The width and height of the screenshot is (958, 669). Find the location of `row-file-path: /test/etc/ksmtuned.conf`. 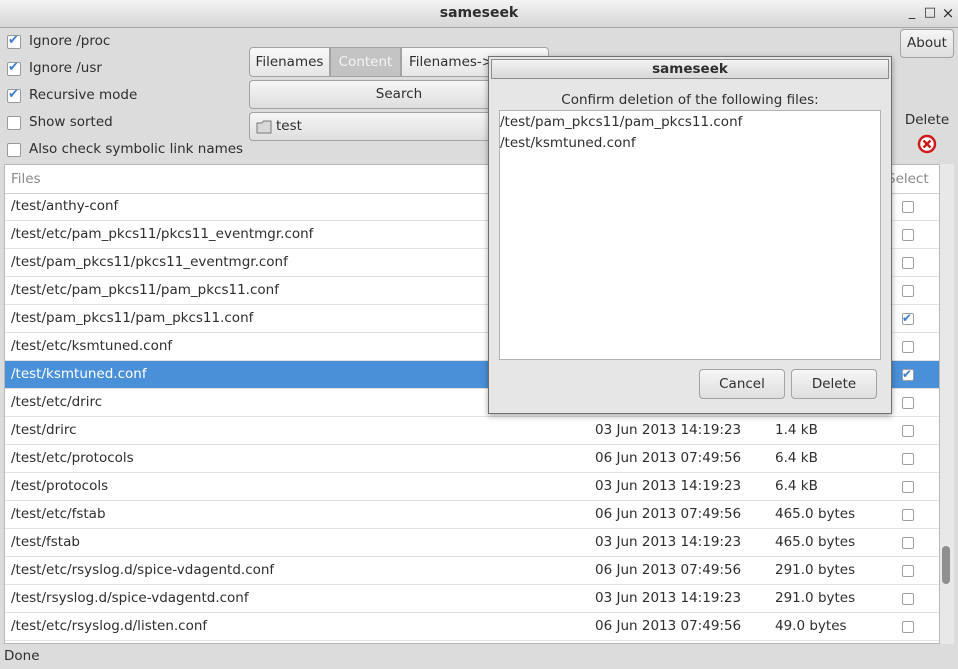

row-file-path: /test/etc/ksmtuned.conf is located at coordinates (92, 346).